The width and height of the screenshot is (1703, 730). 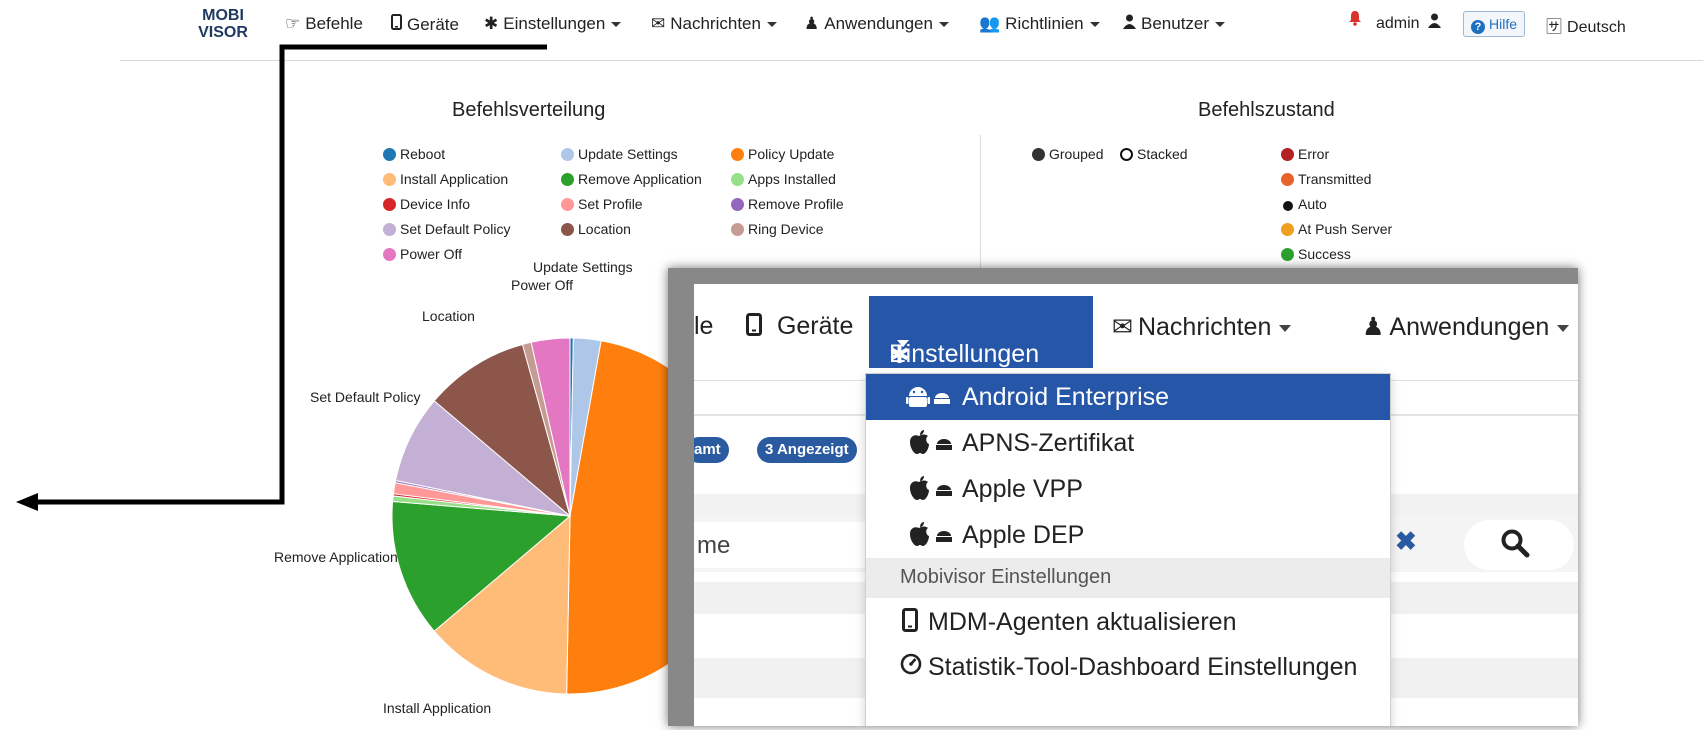 I want to click on language-label: Deutsch, so click(x=1596, y=27).